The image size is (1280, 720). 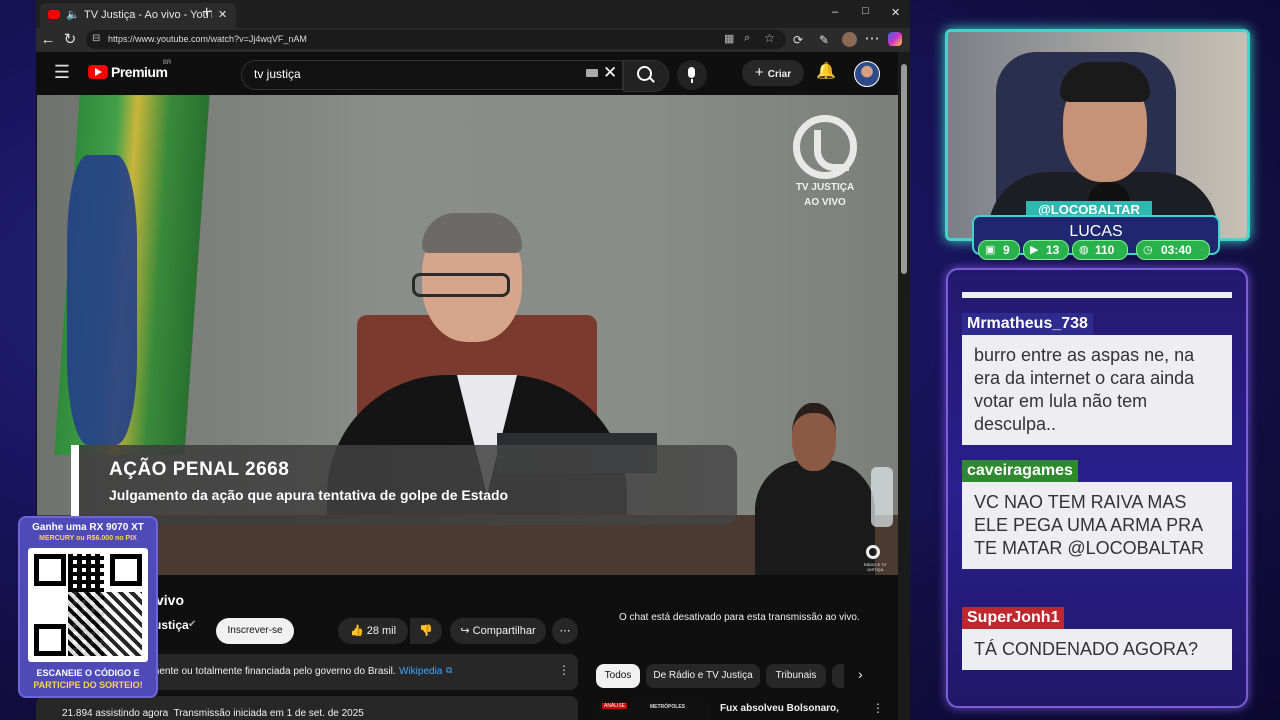 What do you see at coordinates (192, 624) in the screenshot?
I see `verified-icon: ✔` at bounding box center [192, 624].